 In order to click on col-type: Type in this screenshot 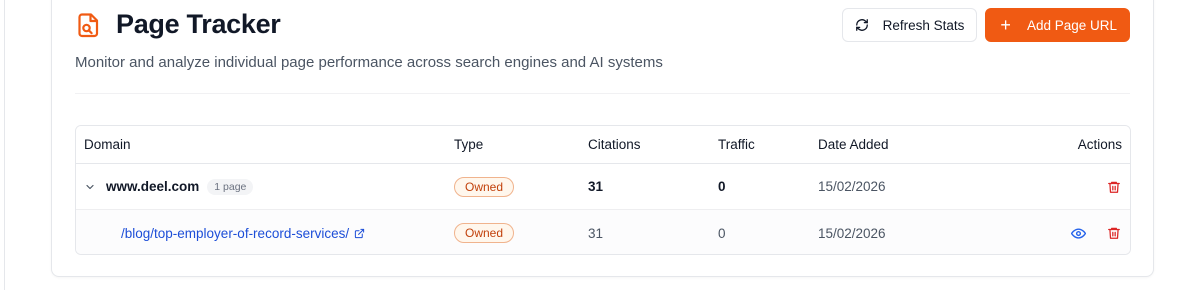, I will do `click(469, 144)`.